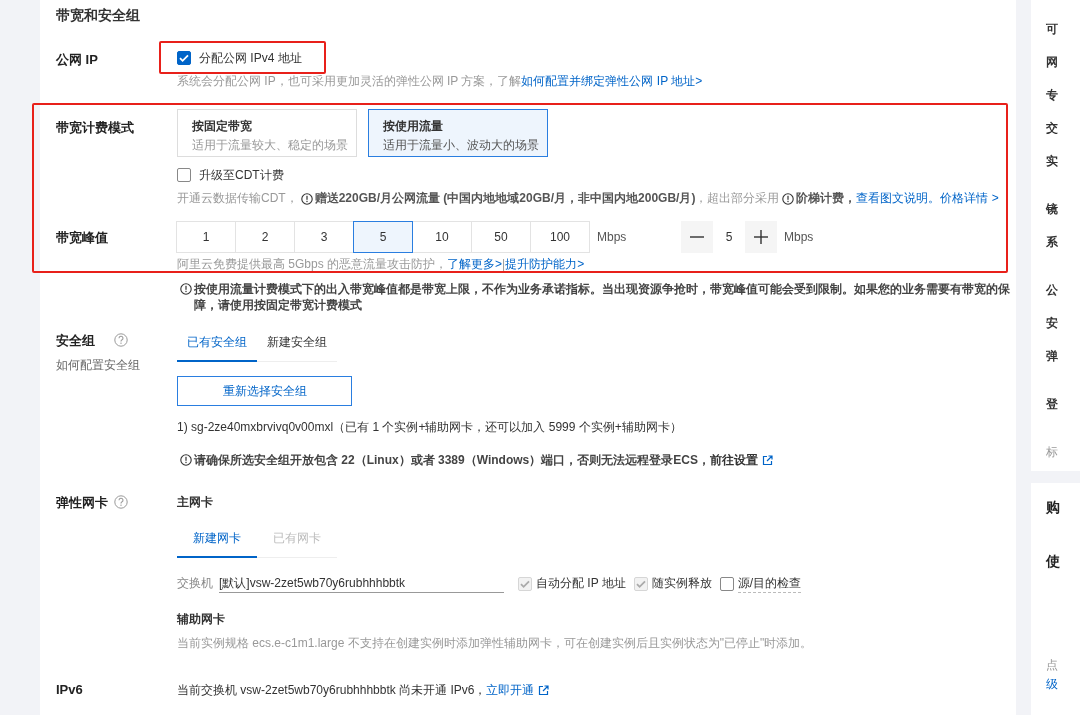 The image size is (1080, 715). What do you see at coordinates (505, 198) in the screenshot?
I see `info-text: 赠送220GB/月公网流量 (中国内地地域20GB/月，非中国内地200GB/月)` at bounding box center [505, 198].